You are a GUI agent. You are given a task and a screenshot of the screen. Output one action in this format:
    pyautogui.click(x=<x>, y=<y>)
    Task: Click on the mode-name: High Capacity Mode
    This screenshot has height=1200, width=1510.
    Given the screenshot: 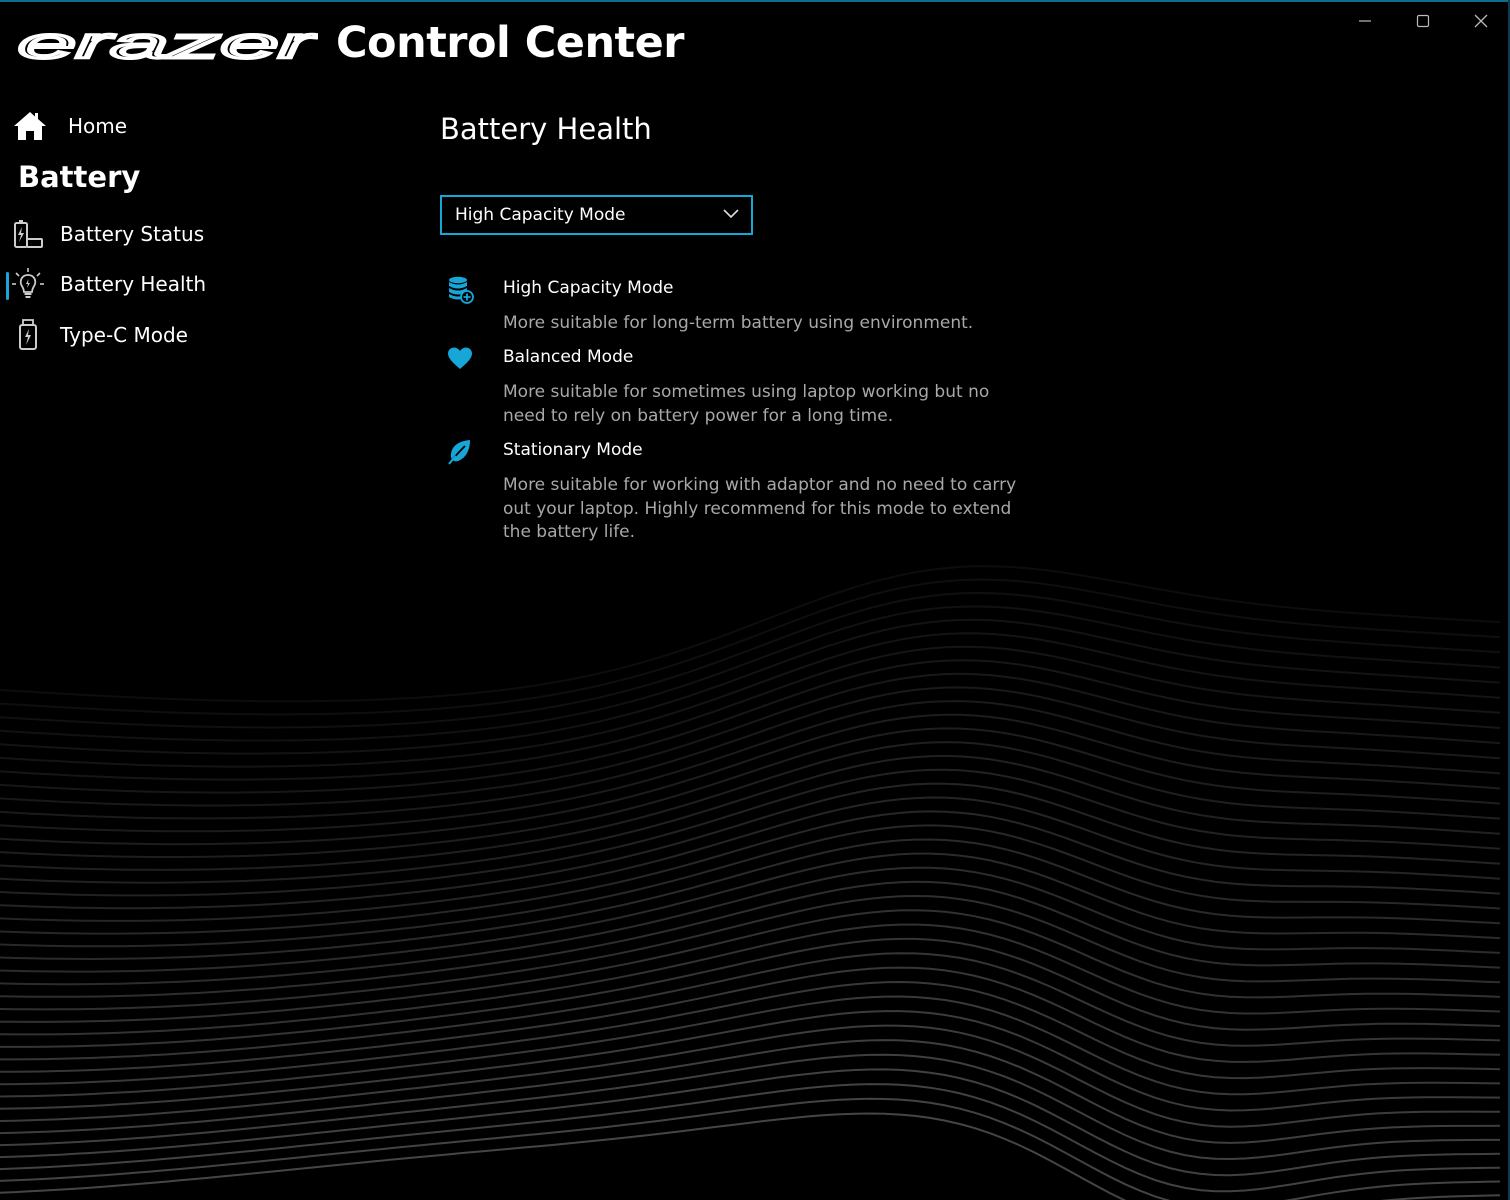 What is the action you would take?
    pyautogui.click(x=588, y=288)
    